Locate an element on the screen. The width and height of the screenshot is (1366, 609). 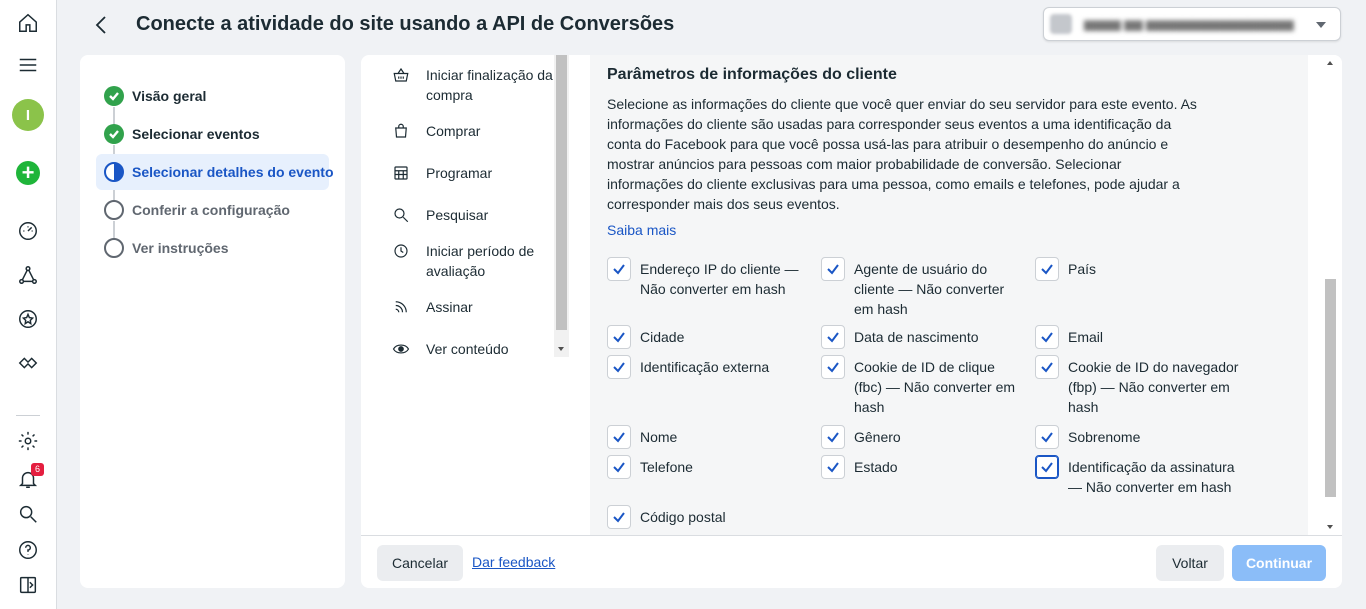
event-item-subscribe: Assinar is located at coordinates (475, 307).